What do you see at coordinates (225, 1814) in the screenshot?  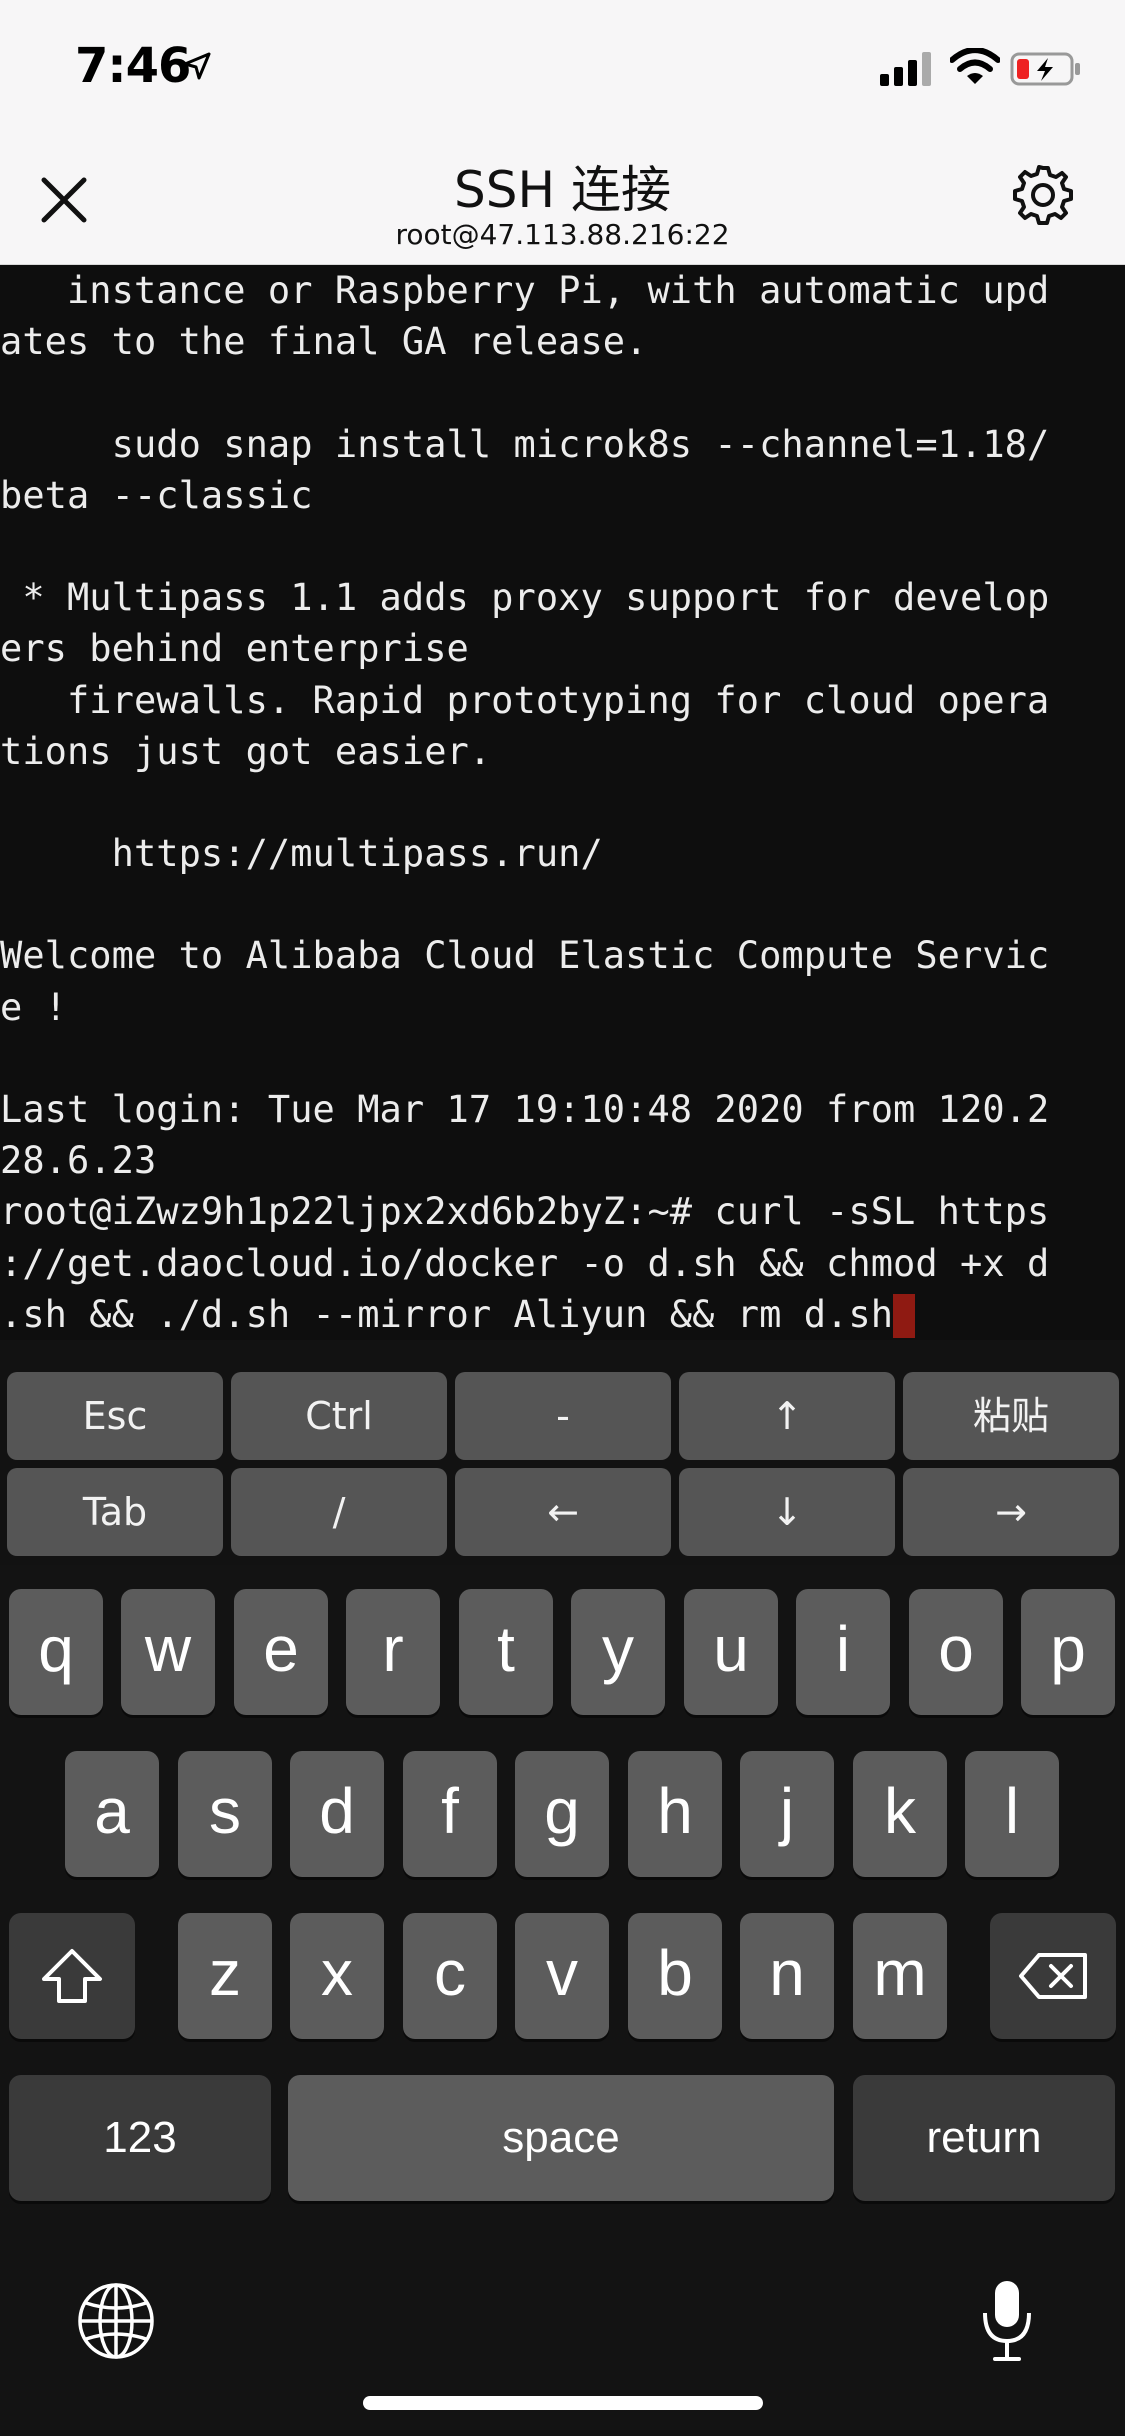 I see `key-s: s` at bounding box center [225, 1814].